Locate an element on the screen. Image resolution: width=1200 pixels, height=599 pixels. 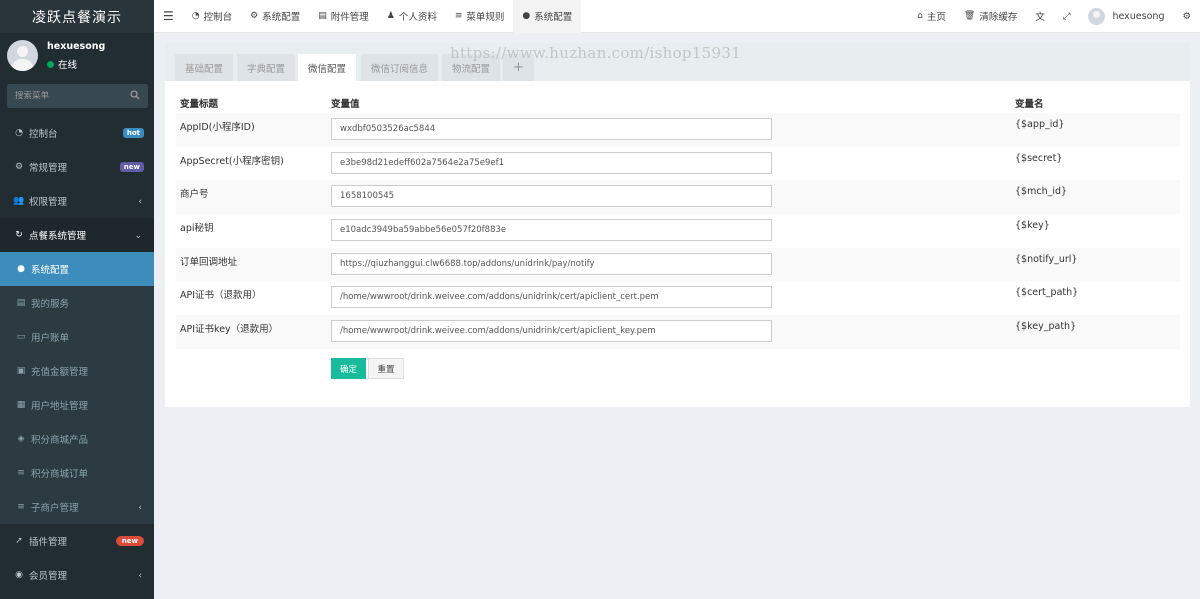
table-row: 商户号 {$mch_id} is located at coordinates (678, 197).